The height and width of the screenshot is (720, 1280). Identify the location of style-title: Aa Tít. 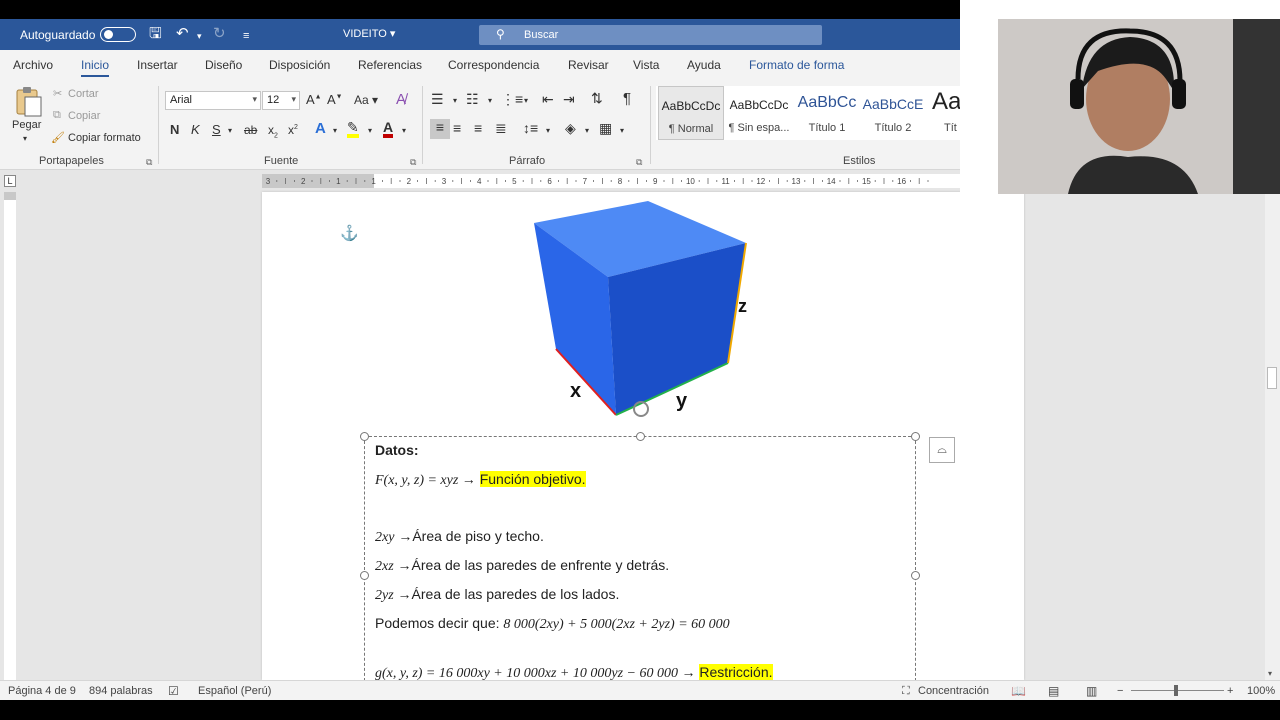
(943, 113).